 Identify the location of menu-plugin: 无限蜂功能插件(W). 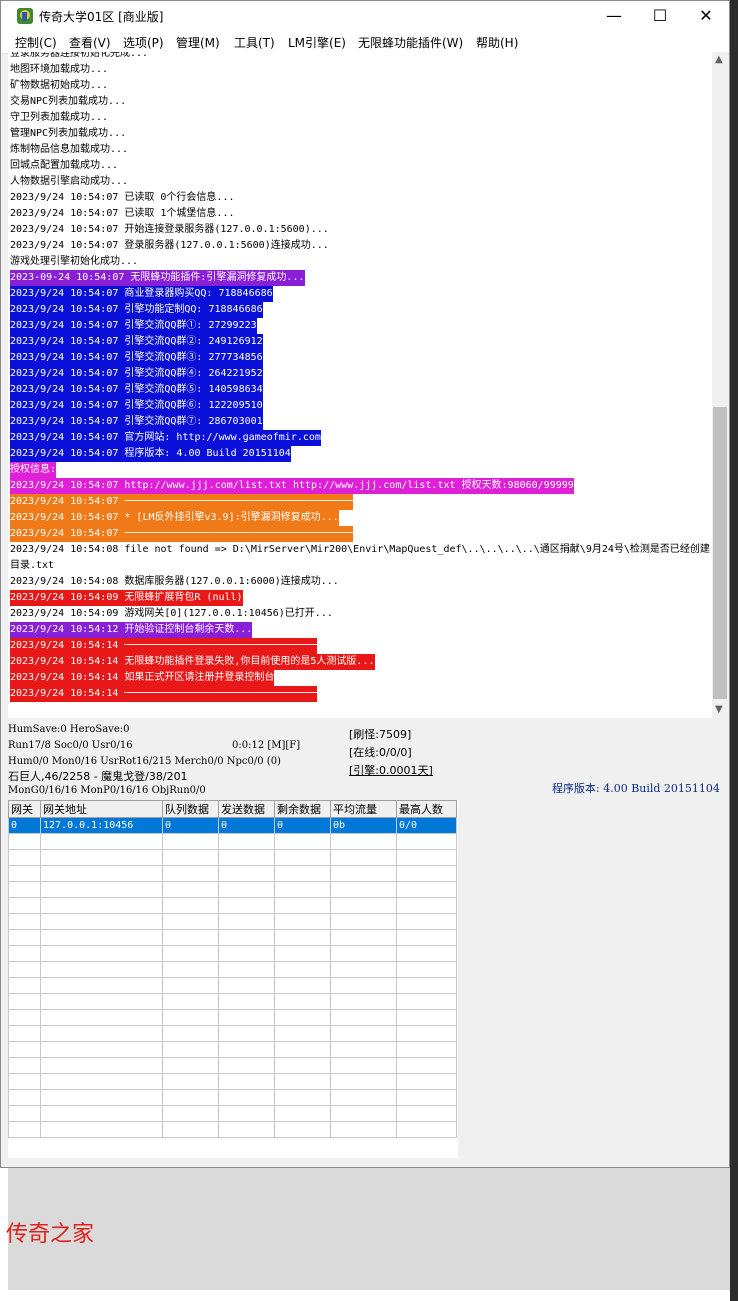
(410, 42).